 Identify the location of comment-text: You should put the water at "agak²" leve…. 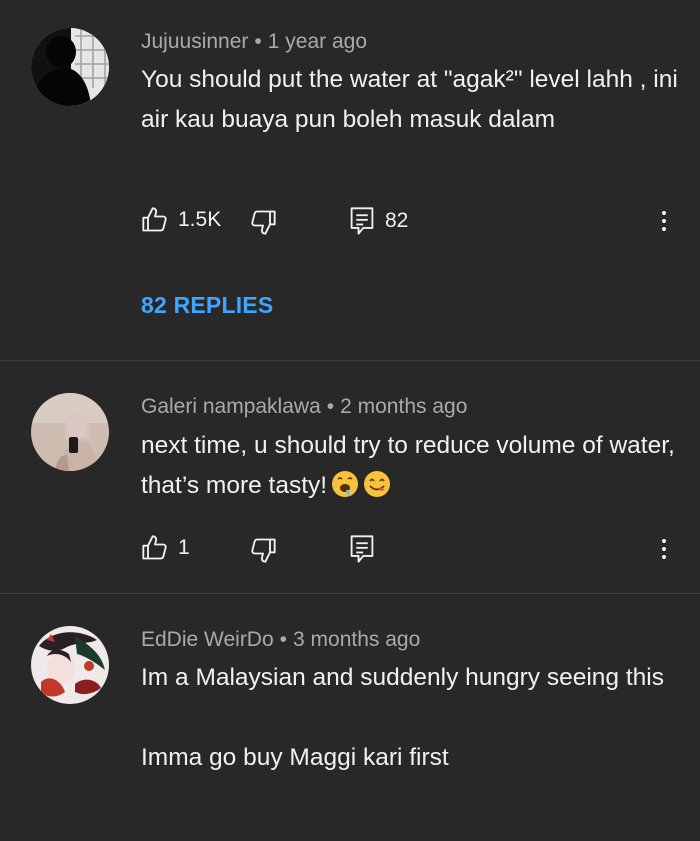
(411, 100).